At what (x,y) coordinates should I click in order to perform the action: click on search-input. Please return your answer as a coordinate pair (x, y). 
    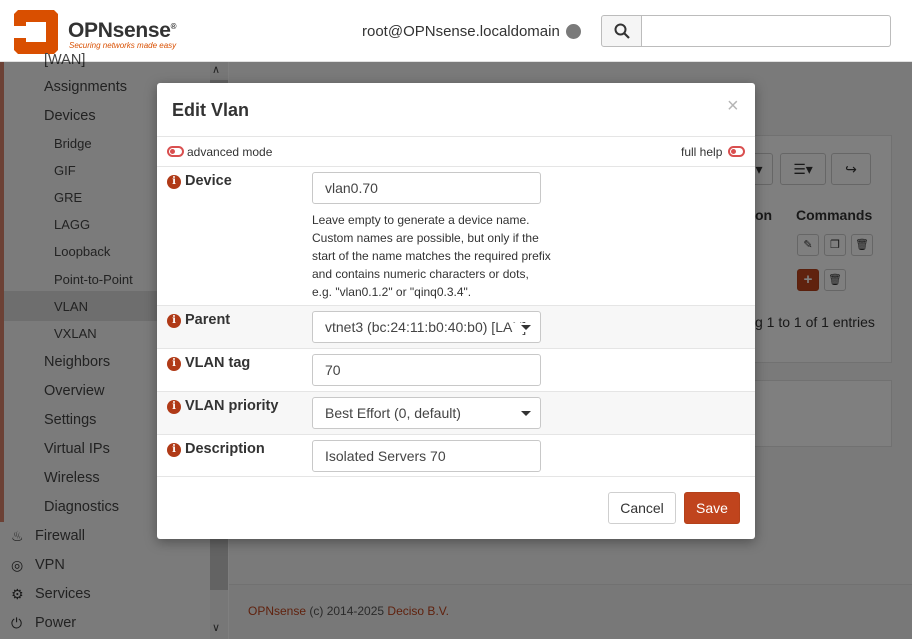
    Looking at the image, I should click on (766, 31).